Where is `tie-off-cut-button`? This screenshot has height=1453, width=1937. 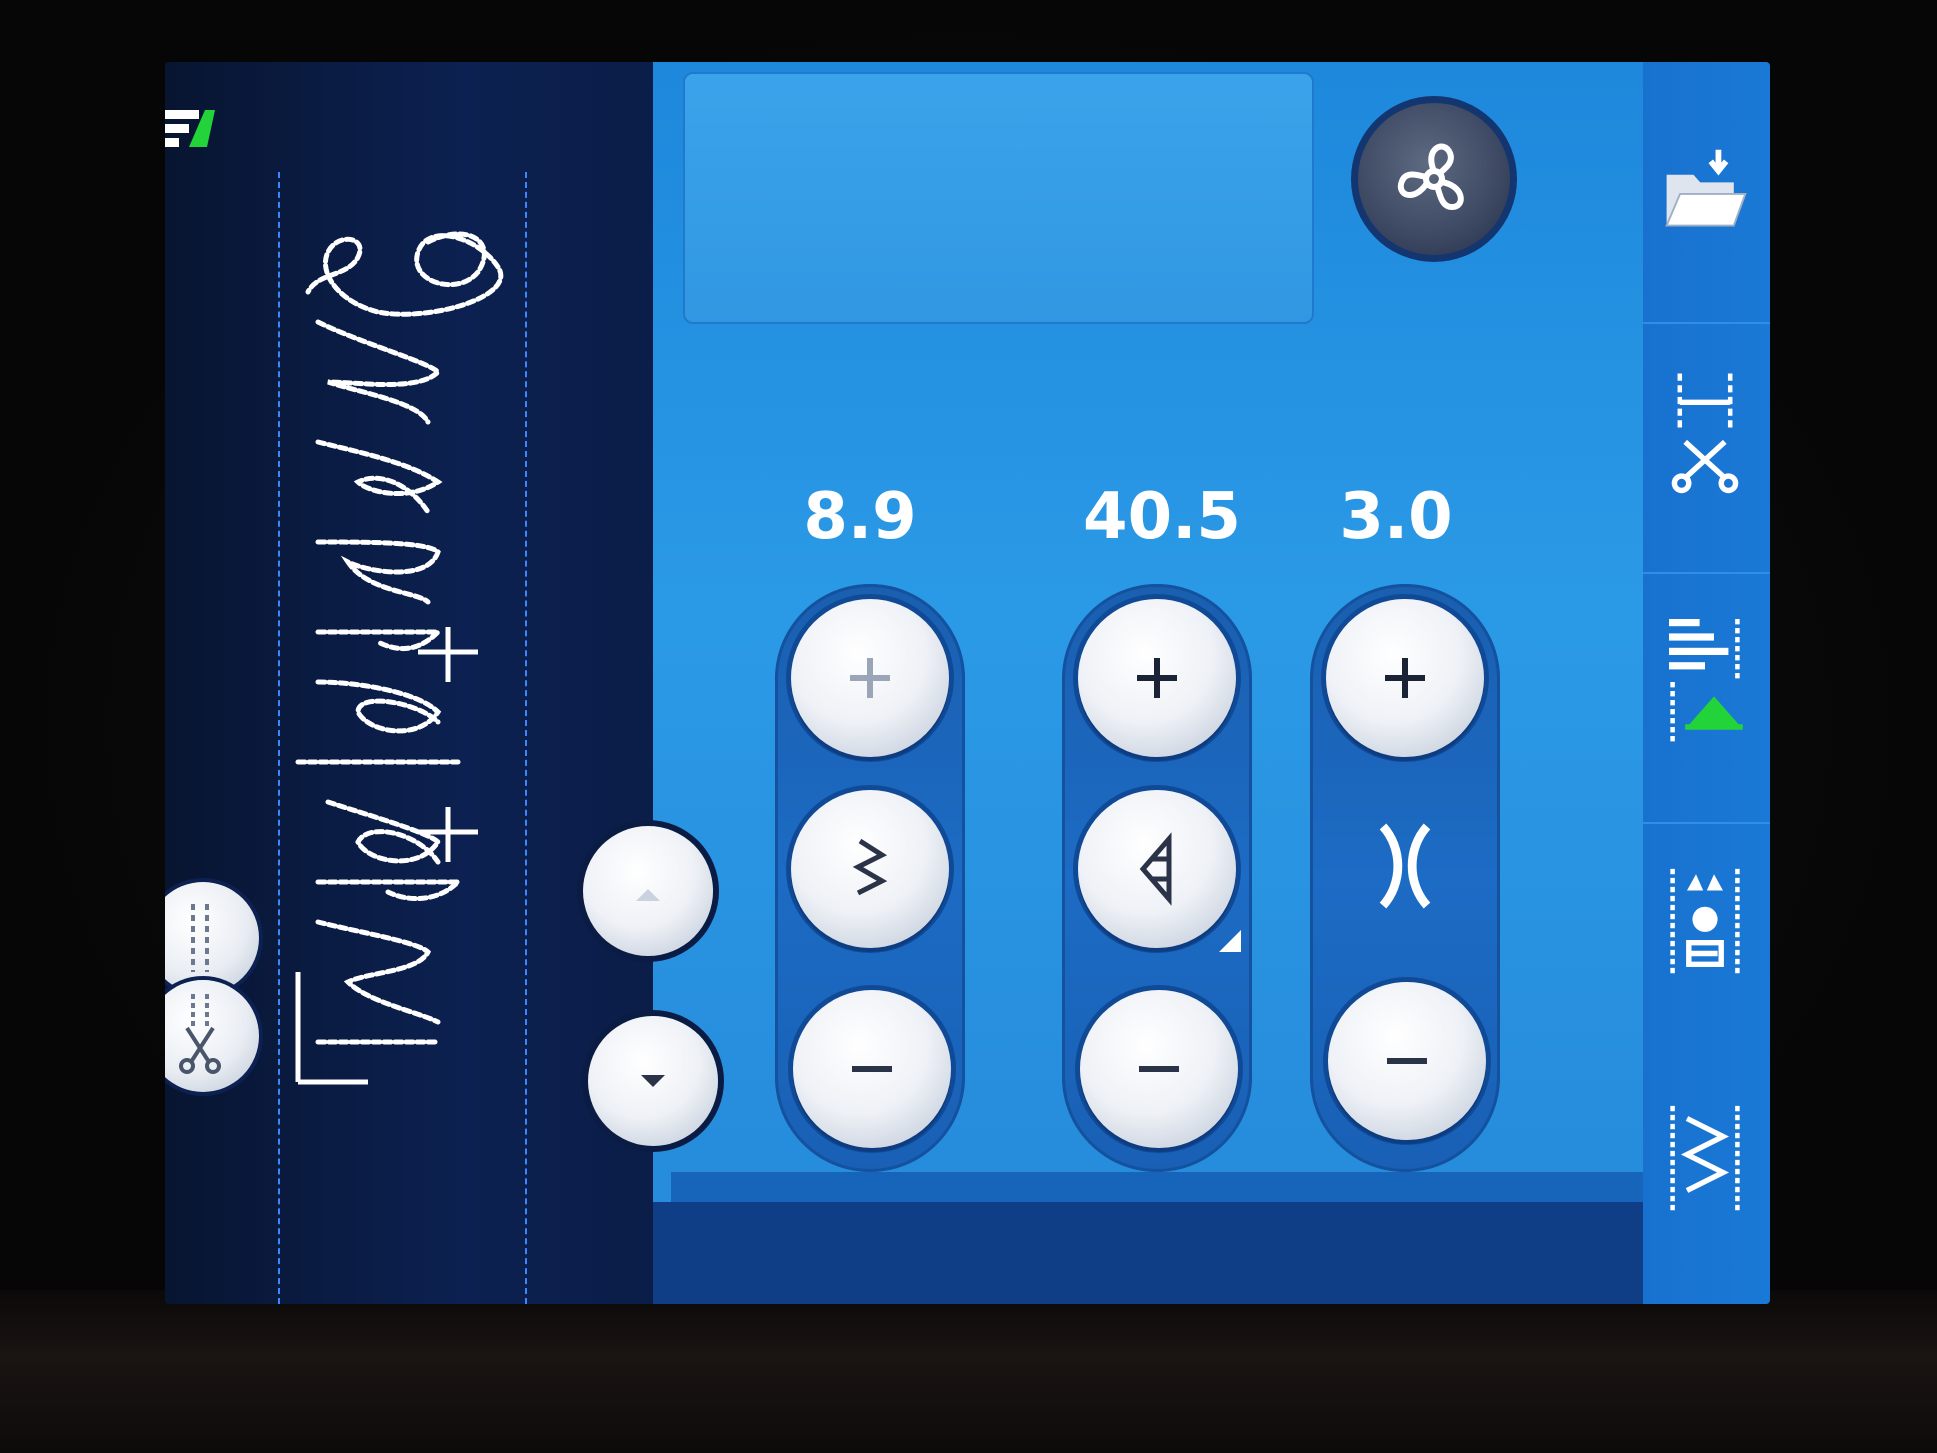 tie-off-cut-button is located at coordinates (212, 1036).